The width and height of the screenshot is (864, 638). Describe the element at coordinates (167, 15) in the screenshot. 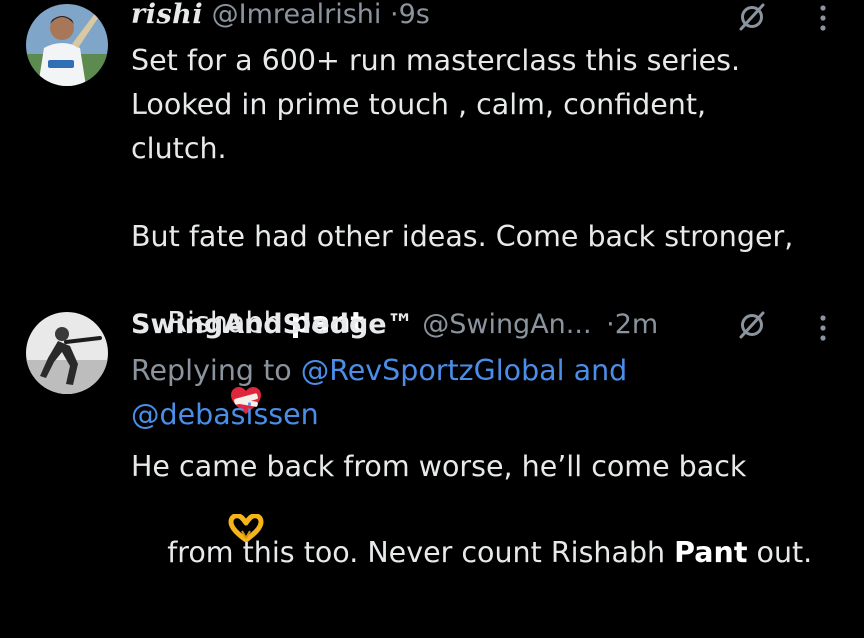

I see `display-name: rishi` at that location.